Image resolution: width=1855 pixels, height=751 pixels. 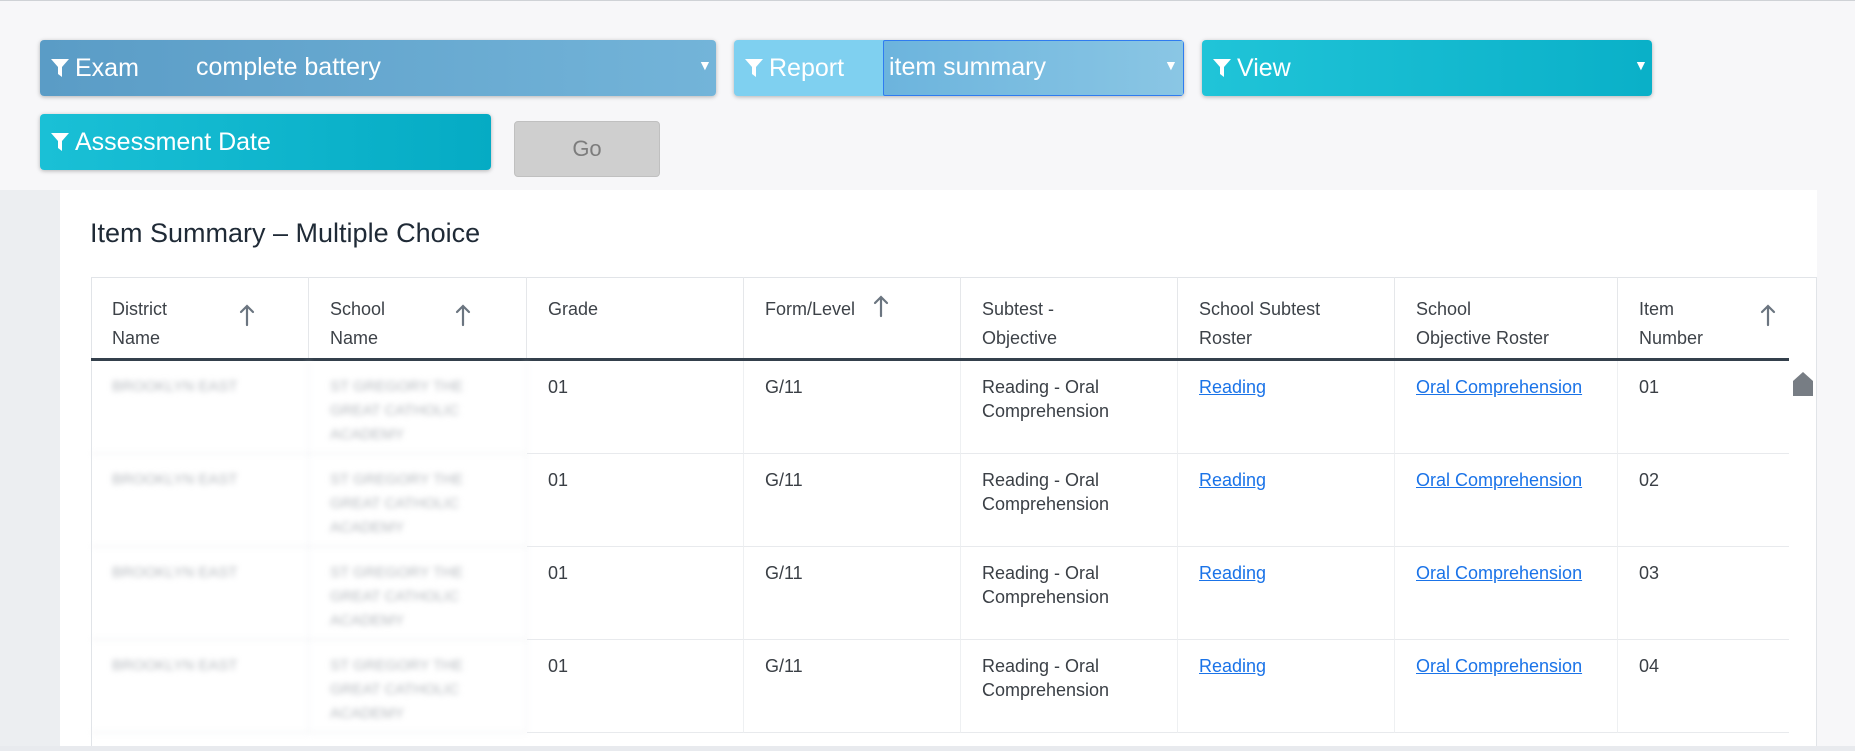 What do you see at coordinates (1703, 318) in the screenshot?
I see `column-header-item-number: Item Number` at bounding box center [1703, 318].